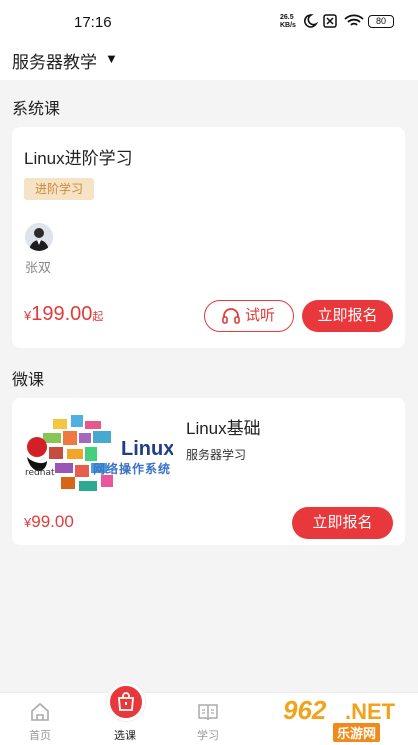 This screenshot has width=418, height=745. I want to click on tab-study: 学习, so click(208, 719).